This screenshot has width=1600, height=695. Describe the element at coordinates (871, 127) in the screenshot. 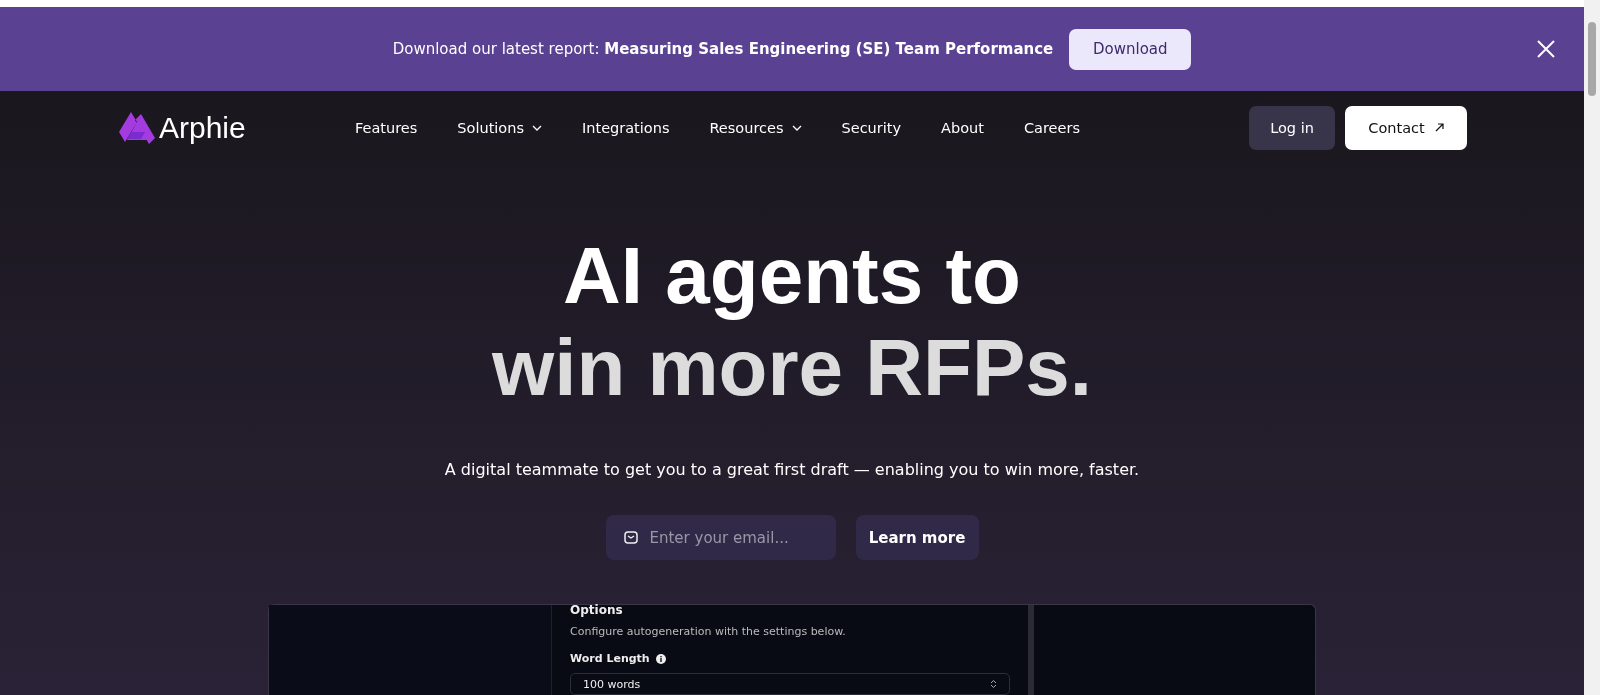

I see `nav-link: Security` at that location.